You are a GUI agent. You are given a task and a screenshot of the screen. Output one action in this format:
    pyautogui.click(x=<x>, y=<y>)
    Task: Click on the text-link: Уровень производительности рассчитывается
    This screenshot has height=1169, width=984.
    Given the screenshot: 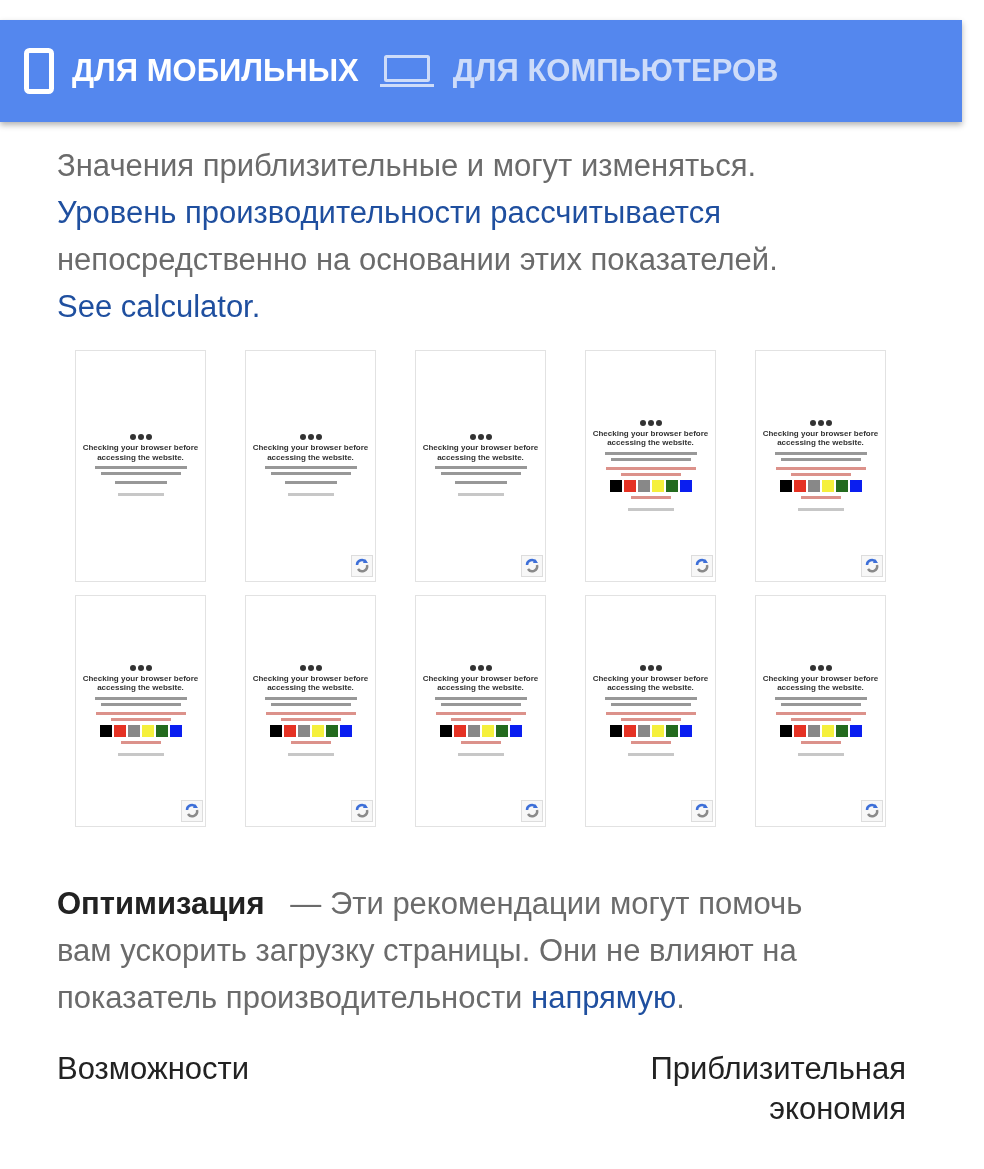 What is the action you would take?
    pyautogui.click(x=389, y=212)
    